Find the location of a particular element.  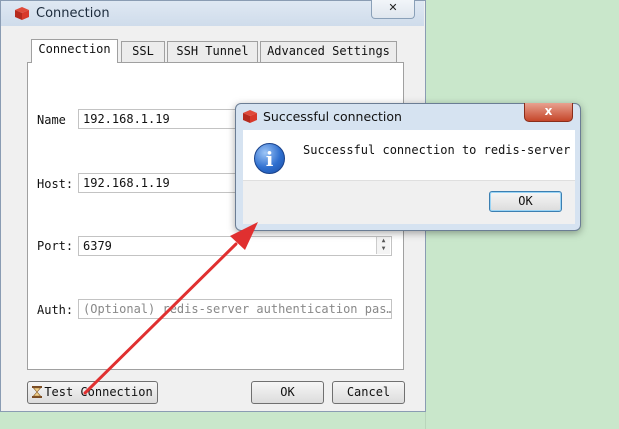

tab-ssl: SSL is located at coordinates (143, 51).